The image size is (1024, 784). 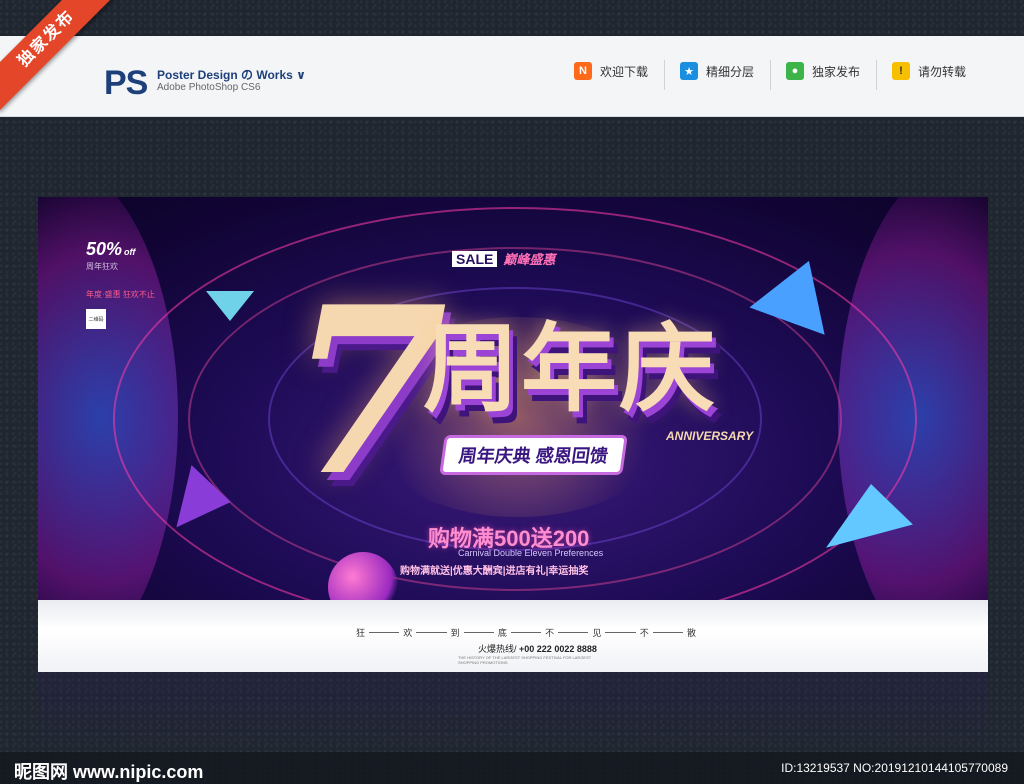 What do you see at coordinates (710, 436) in the screenshot?
I see `anniversary-text: ANNIVERSARY` at bounding box center [710, 436].